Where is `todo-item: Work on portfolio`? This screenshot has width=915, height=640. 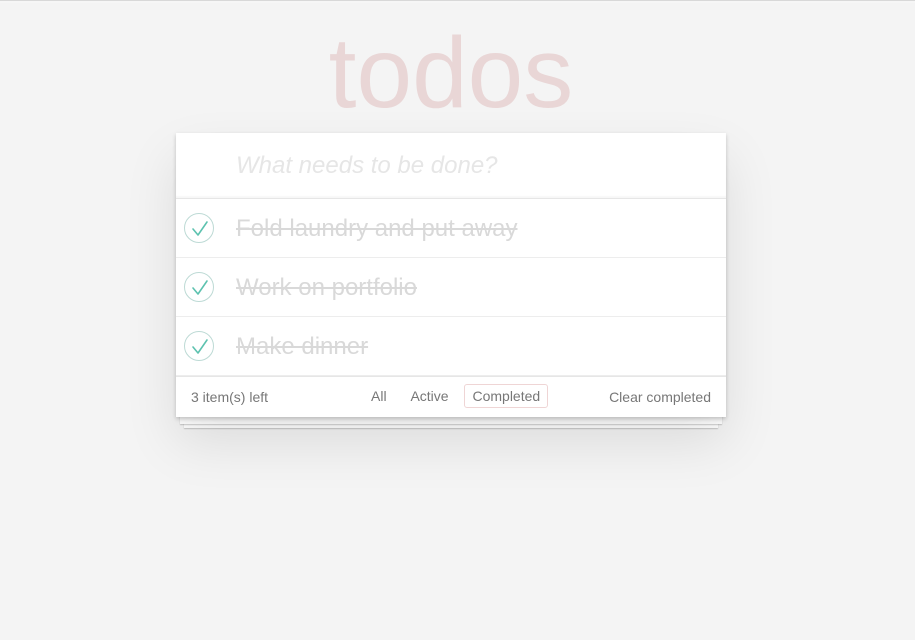 todo-item: Work on portfolio is located at coordinates (451, 287).